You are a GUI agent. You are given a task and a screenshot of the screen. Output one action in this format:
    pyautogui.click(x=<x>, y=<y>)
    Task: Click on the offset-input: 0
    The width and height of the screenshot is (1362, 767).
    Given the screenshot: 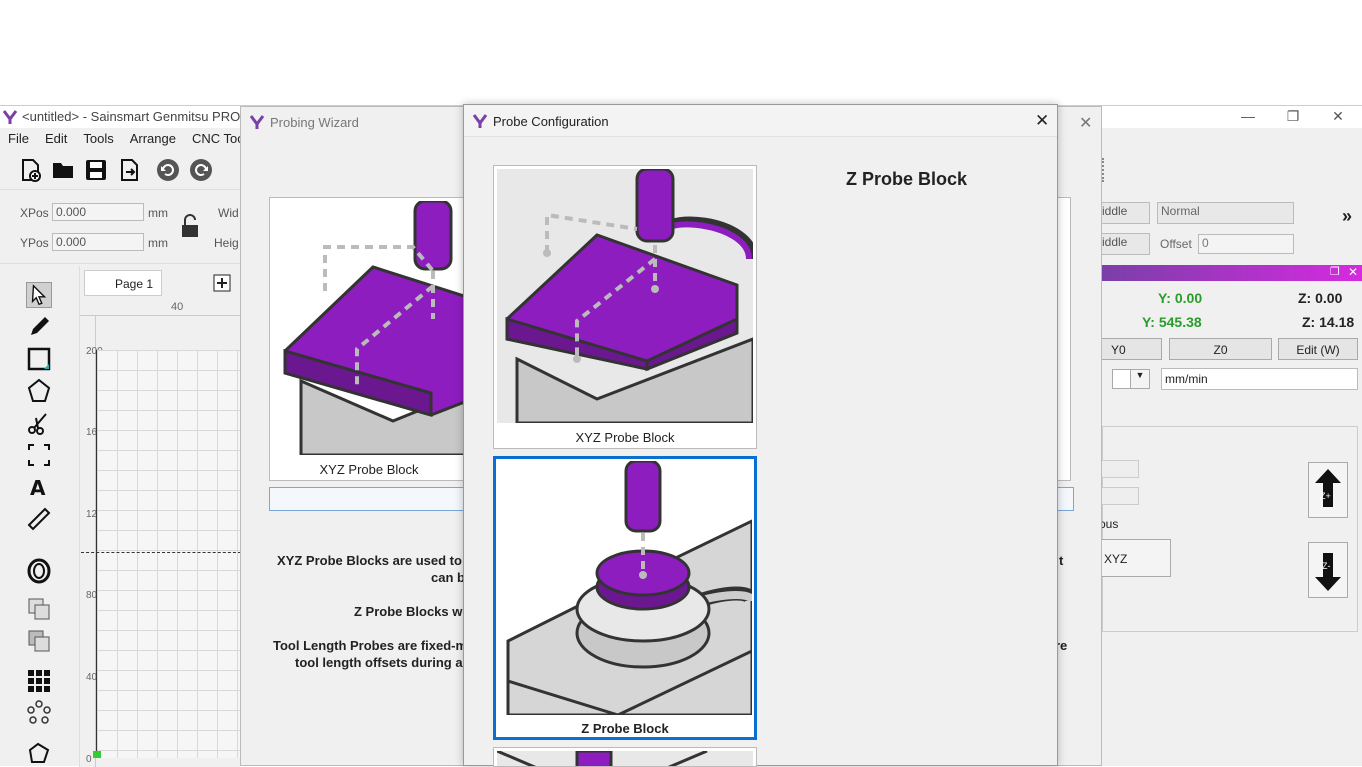 What is the action you would take?
    pyautogui.click(x=1246, y=244)
    